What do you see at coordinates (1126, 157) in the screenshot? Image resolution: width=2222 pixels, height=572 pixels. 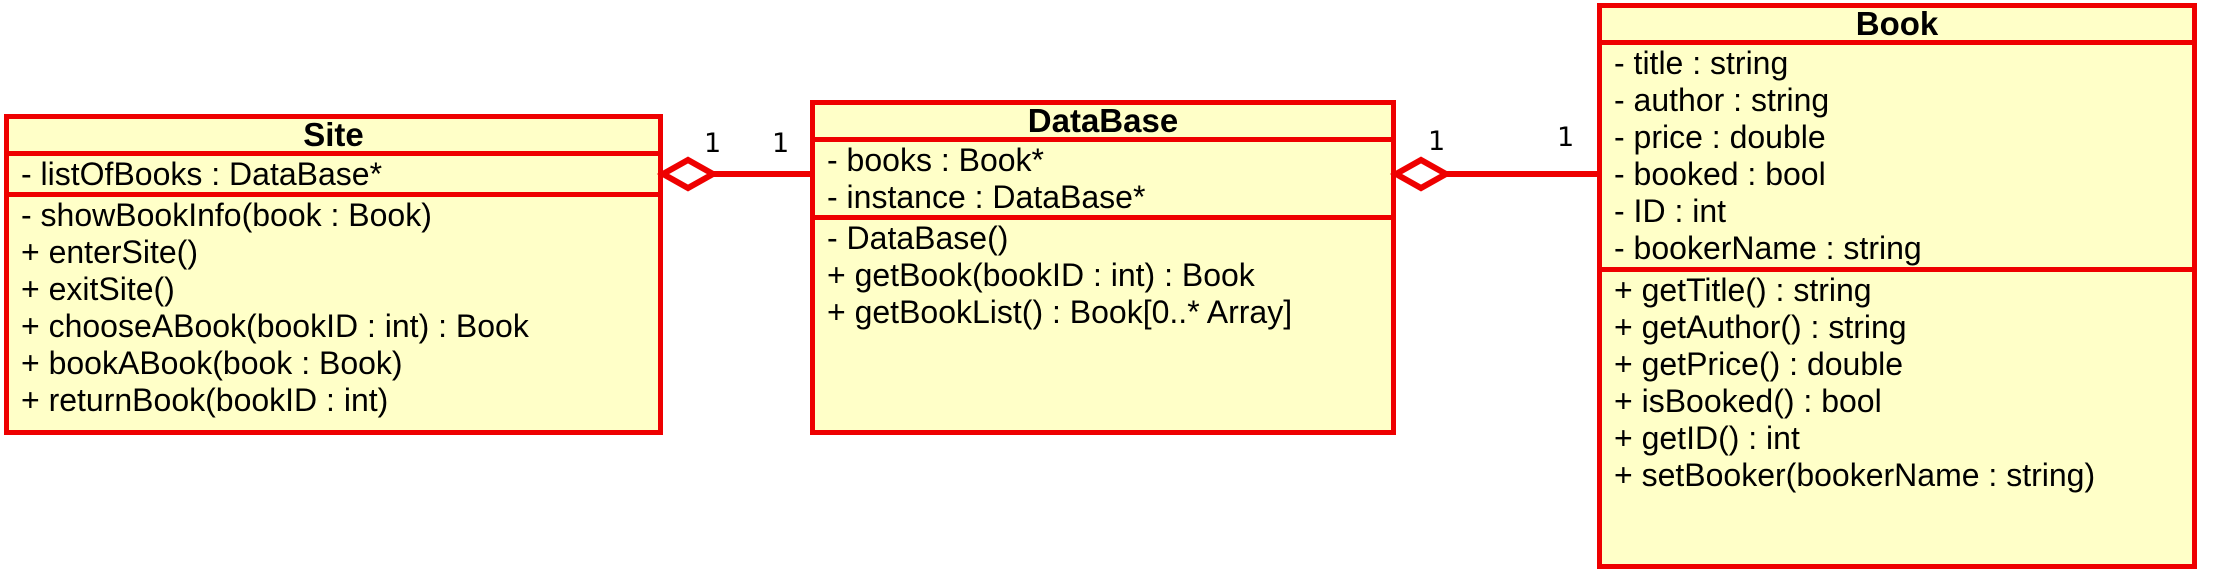 I see `connectors-layer: 1 1 1 1` at bounding box center [1126, 157].